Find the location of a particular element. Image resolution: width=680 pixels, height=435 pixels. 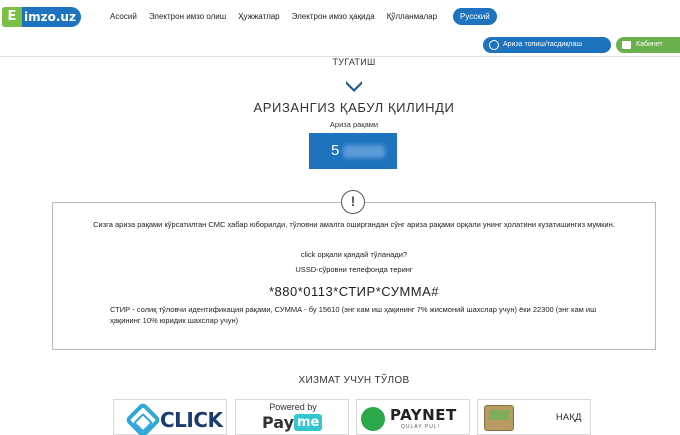

cabinet-label: Кабинет is located at coordinates (649, 44).